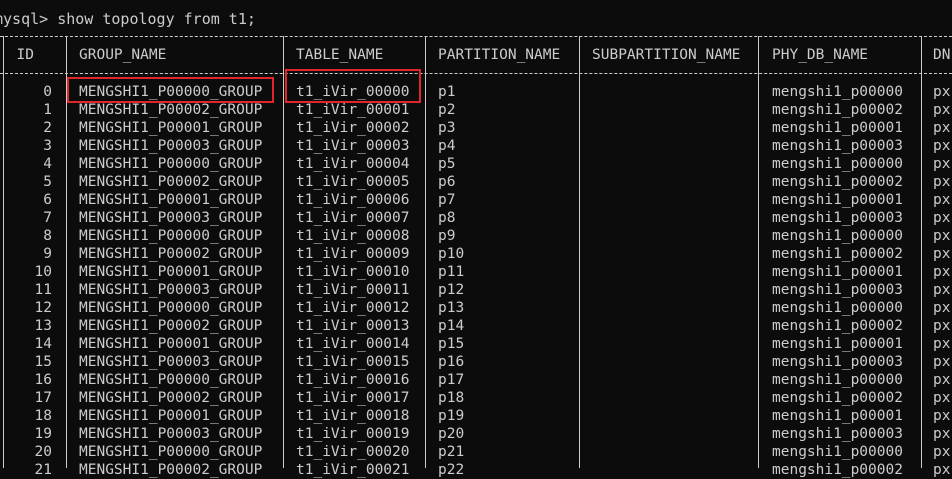  What do you see at coordinates (43, 416) in the screenshot?
I see `cell-id: 18` at bounding box center [43, 416].